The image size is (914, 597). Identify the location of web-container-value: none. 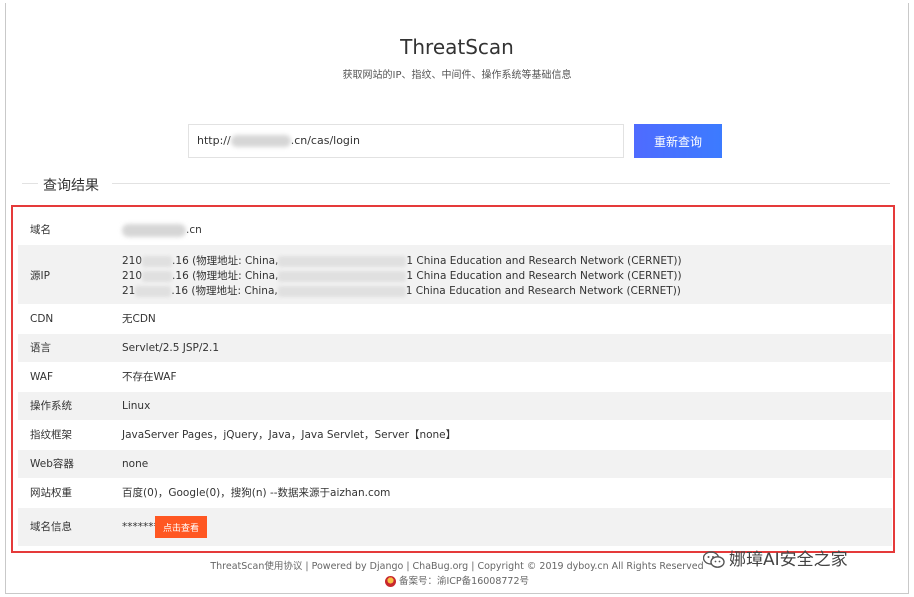
(135, 464).